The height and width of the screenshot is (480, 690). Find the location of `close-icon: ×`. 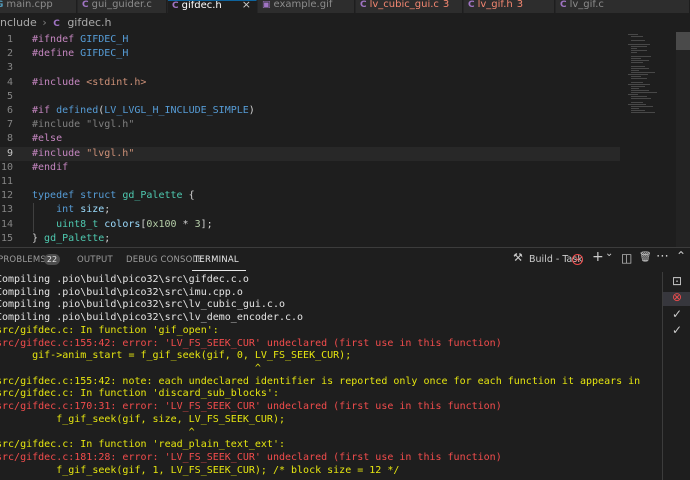

close-icon: × is located at coordinates (246, 5).